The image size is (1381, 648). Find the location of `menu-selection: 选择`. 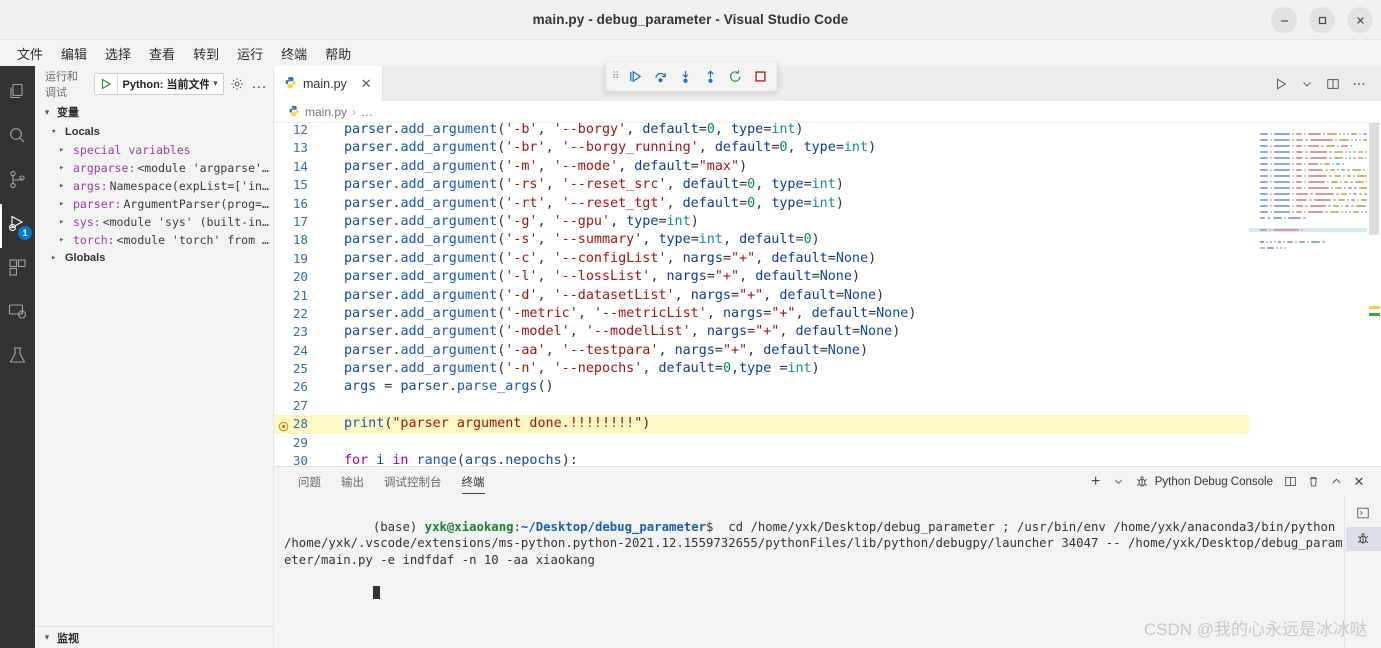

menu-selection: 选择 is located at coordinates (118, 53).